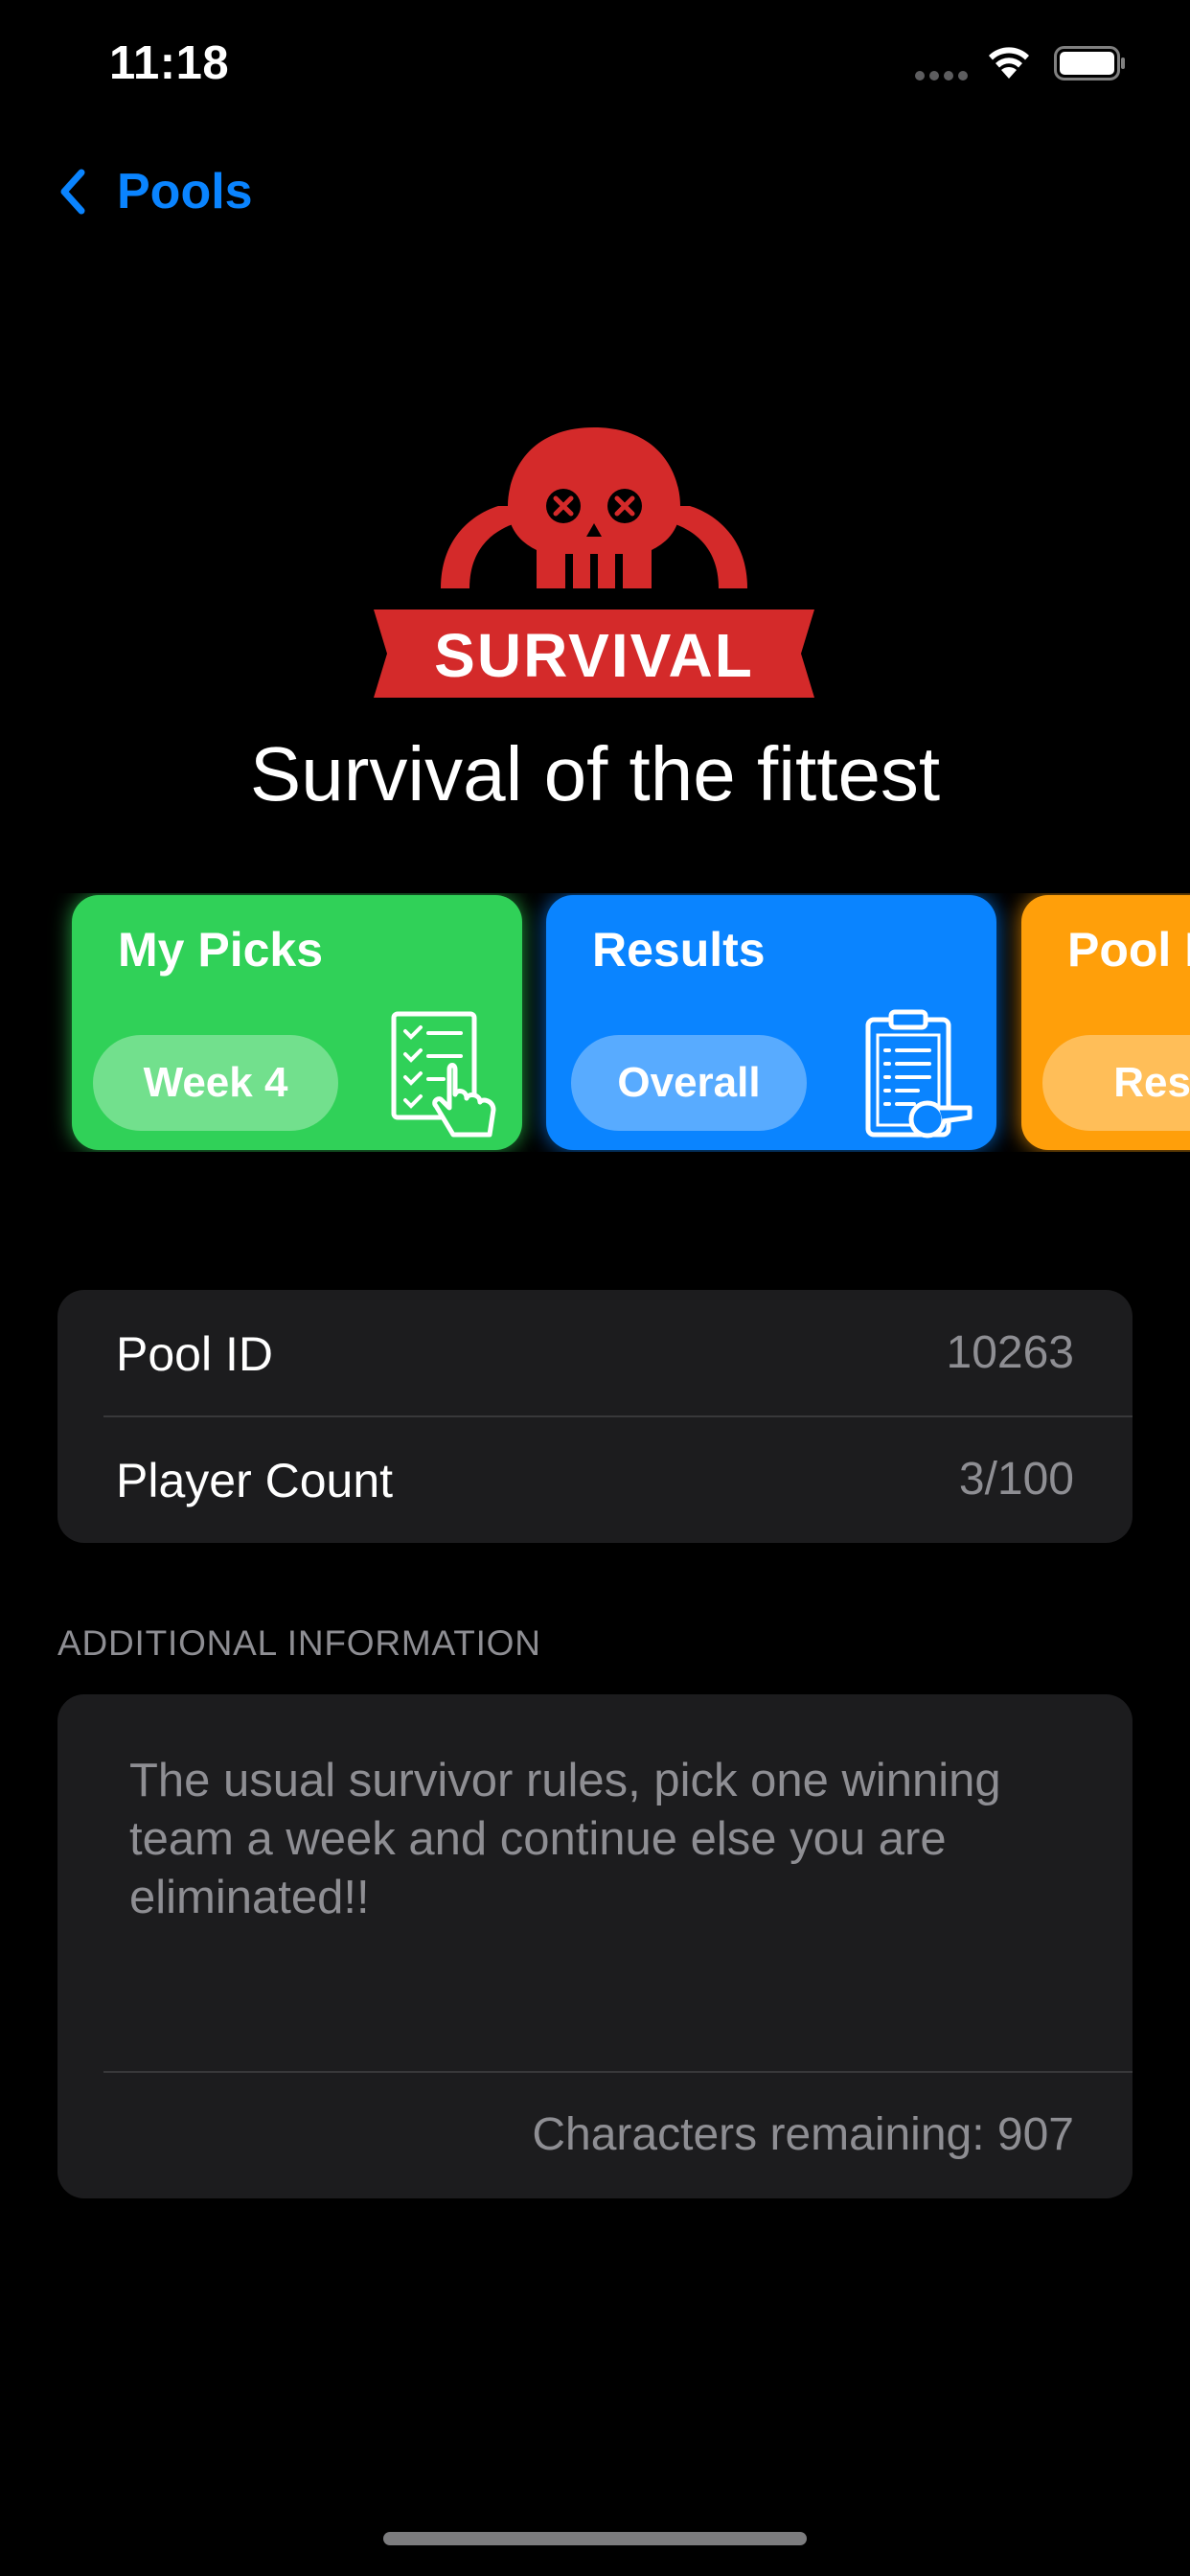 Image resolution: width=1190 pixels, height=2576 pixels. What do you see at coordinates (1129, 950) in the screenshot?
I see `pool-info-title: Pool I` at bounding box center [1129, 950].